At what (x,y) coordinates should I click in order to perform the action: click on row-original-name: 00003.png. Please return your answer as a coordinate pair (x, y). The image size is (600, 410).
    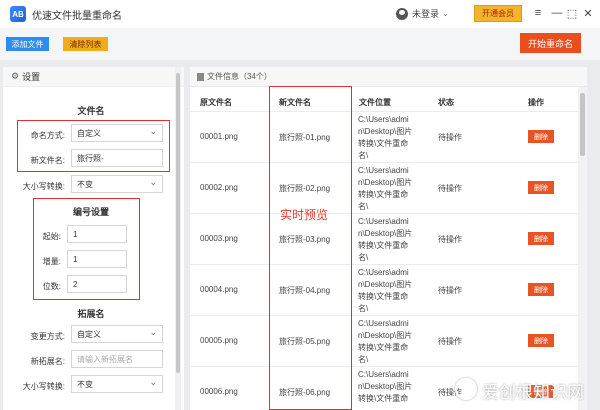
    Looking at the image, I should click on (219, 238).